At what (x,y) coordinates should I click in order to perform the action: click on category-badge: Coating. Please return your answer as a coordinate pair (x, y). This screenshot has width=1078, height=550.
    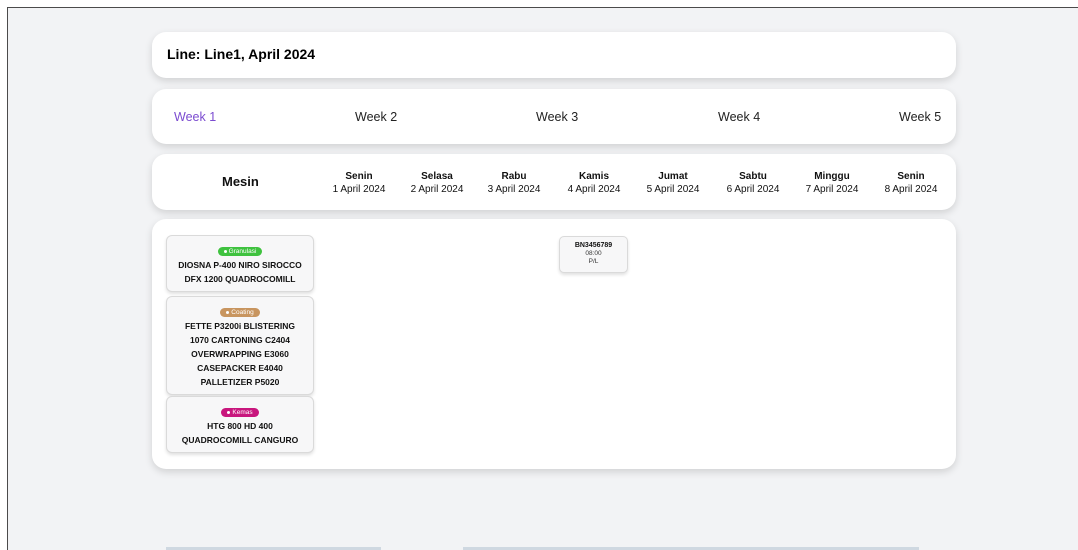
    Looking at the image, I should click on (240, 312).